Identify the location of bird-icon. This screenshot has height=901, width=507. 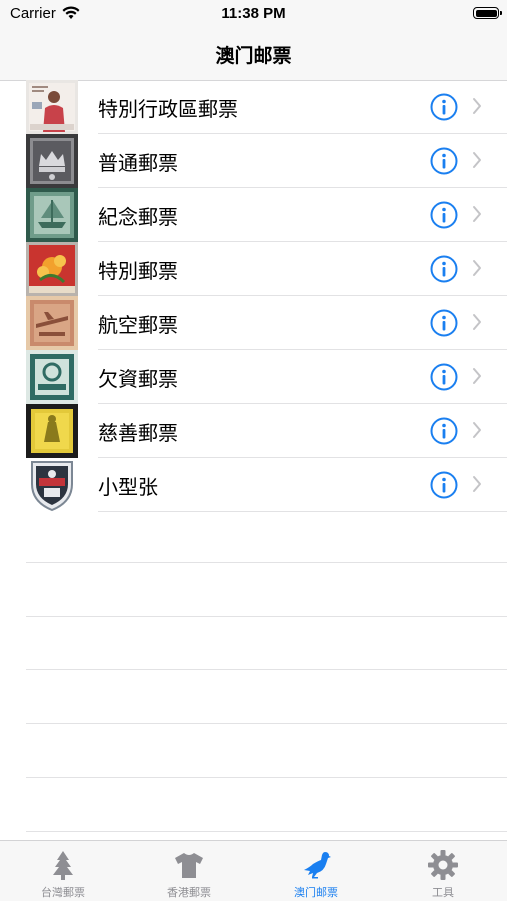
(317, 865).